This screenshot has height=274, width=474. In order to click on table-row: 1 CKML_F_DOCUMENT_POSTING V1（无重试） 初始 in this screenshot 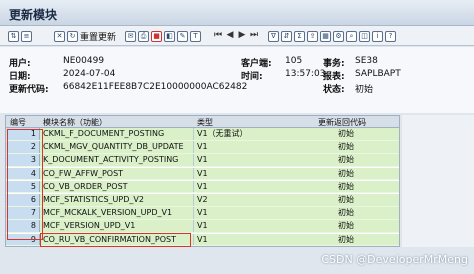, I will do `click(202, 134)`.